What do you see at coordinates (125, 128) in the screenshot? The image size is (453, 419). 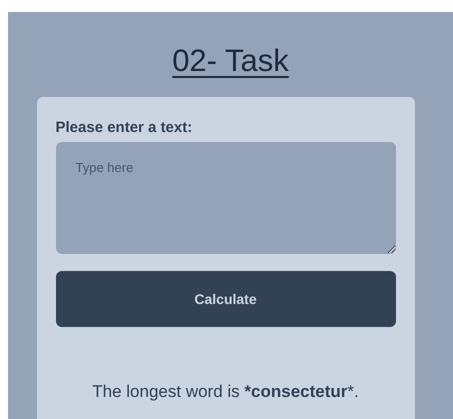 I see `field-label: Please enter a text:` at bounding box center [125, 128].